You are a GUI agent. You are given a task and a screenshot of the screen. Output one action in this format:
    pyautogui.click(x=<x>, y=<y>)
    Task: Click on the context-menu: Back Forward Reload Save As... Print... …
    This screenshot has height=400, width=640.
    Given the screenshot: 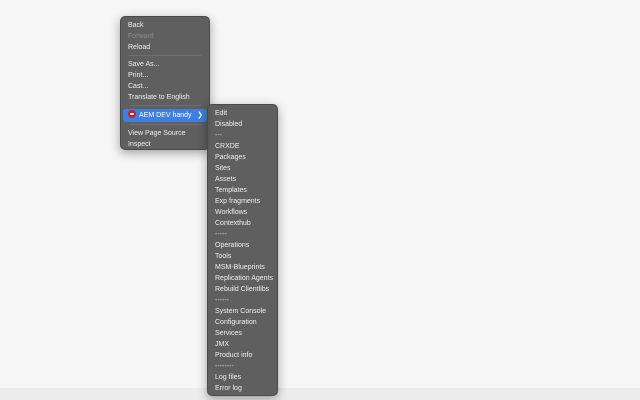 What is the action you would take?
    pyautogui.click(x=165, y=83)
    